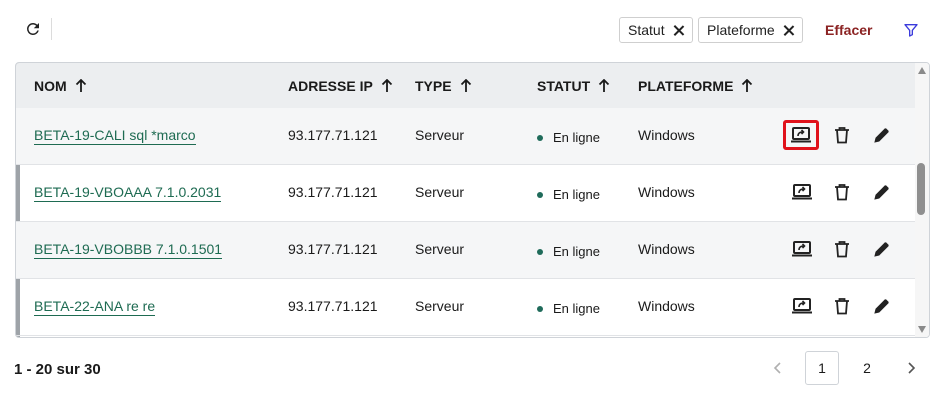 The height and width of the screenshot is (394, 944). I want to click on vertical-scrollbar, so click(922, 200).